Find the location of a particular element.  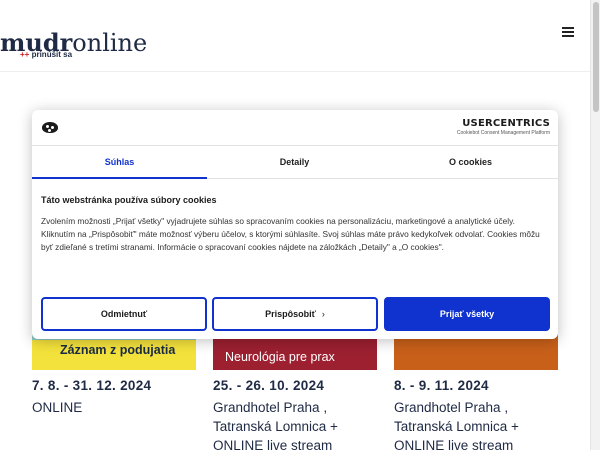

logo-light-text: online is located at coordinates (110, 43).